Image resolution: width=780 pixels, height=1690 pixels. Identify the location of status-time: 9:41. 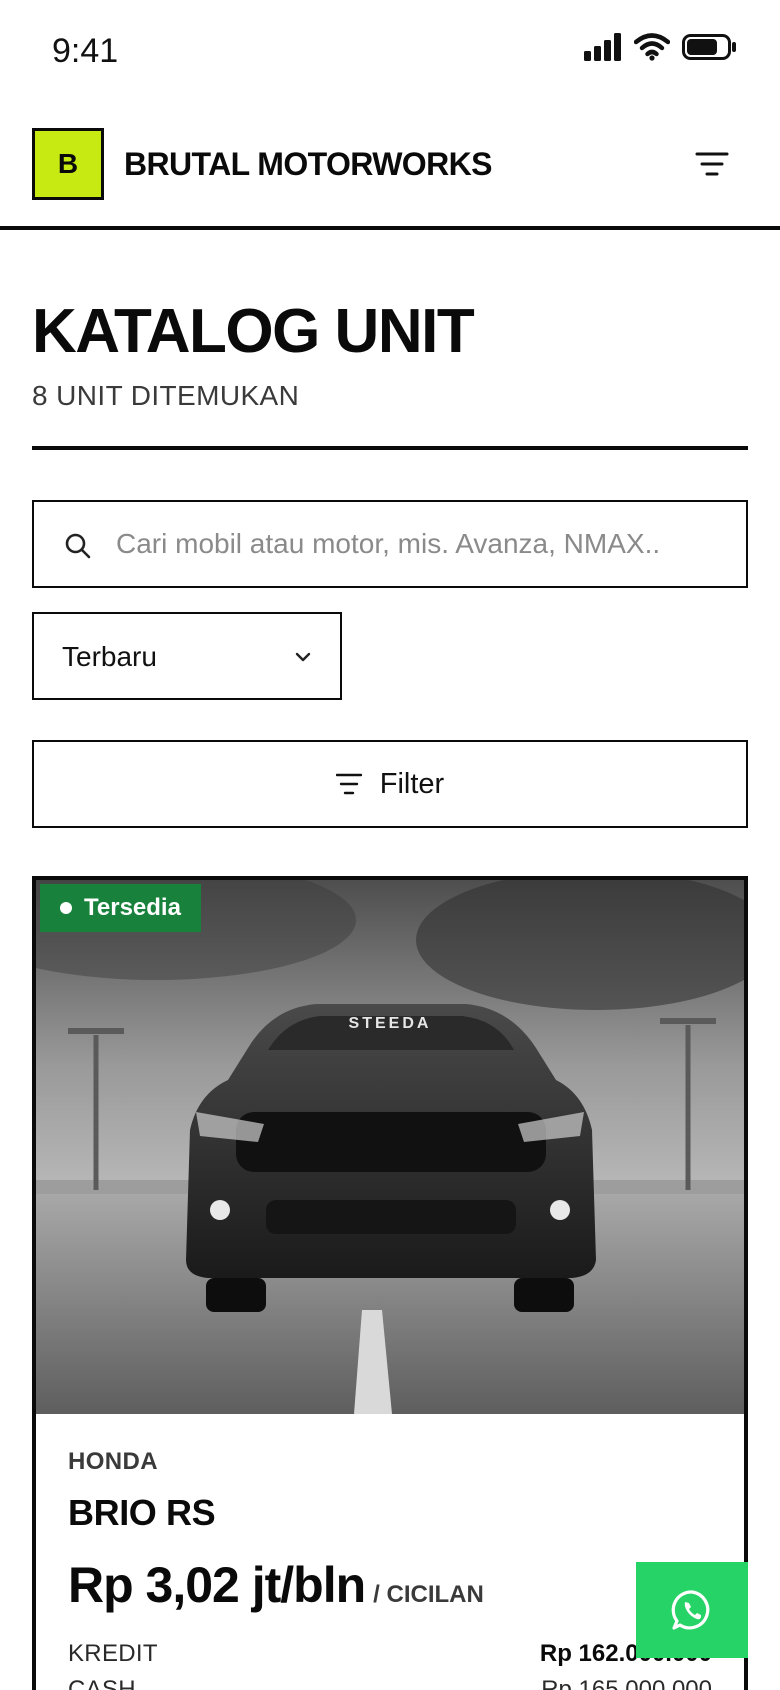
(85, 51).